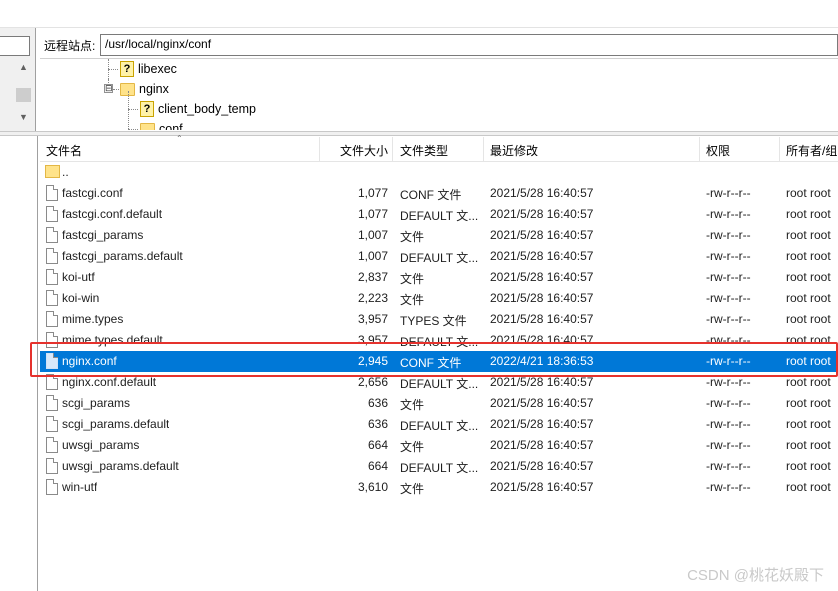 Image resolution: width=838 pixels, height=591 pixels. Describe the element at coordinates (811, 150) in the screenshot. I see `column-header-owner: 所有者/组` at that location.